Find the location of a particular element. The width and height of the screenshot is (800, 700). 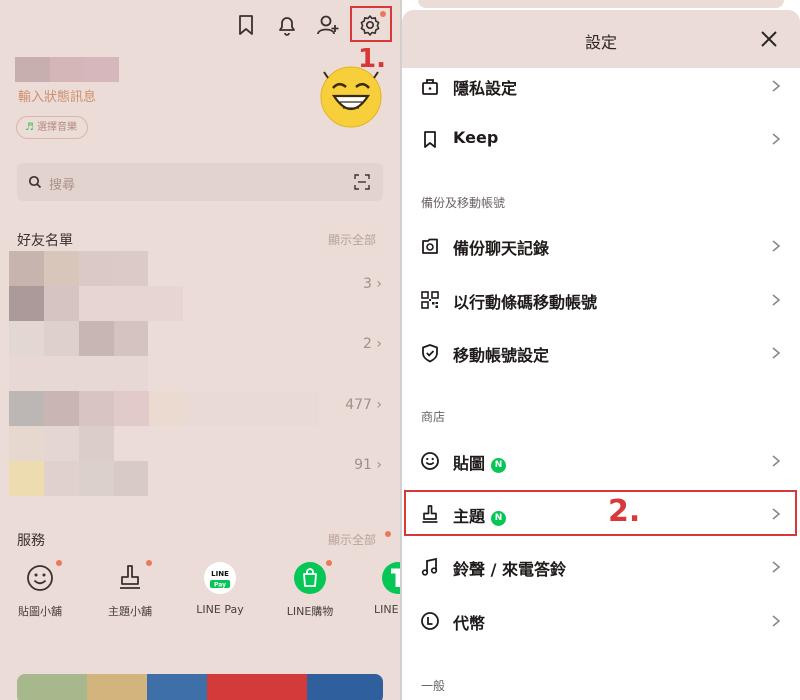

row-label: 貼圖 N is located at coordinates (480, 462).